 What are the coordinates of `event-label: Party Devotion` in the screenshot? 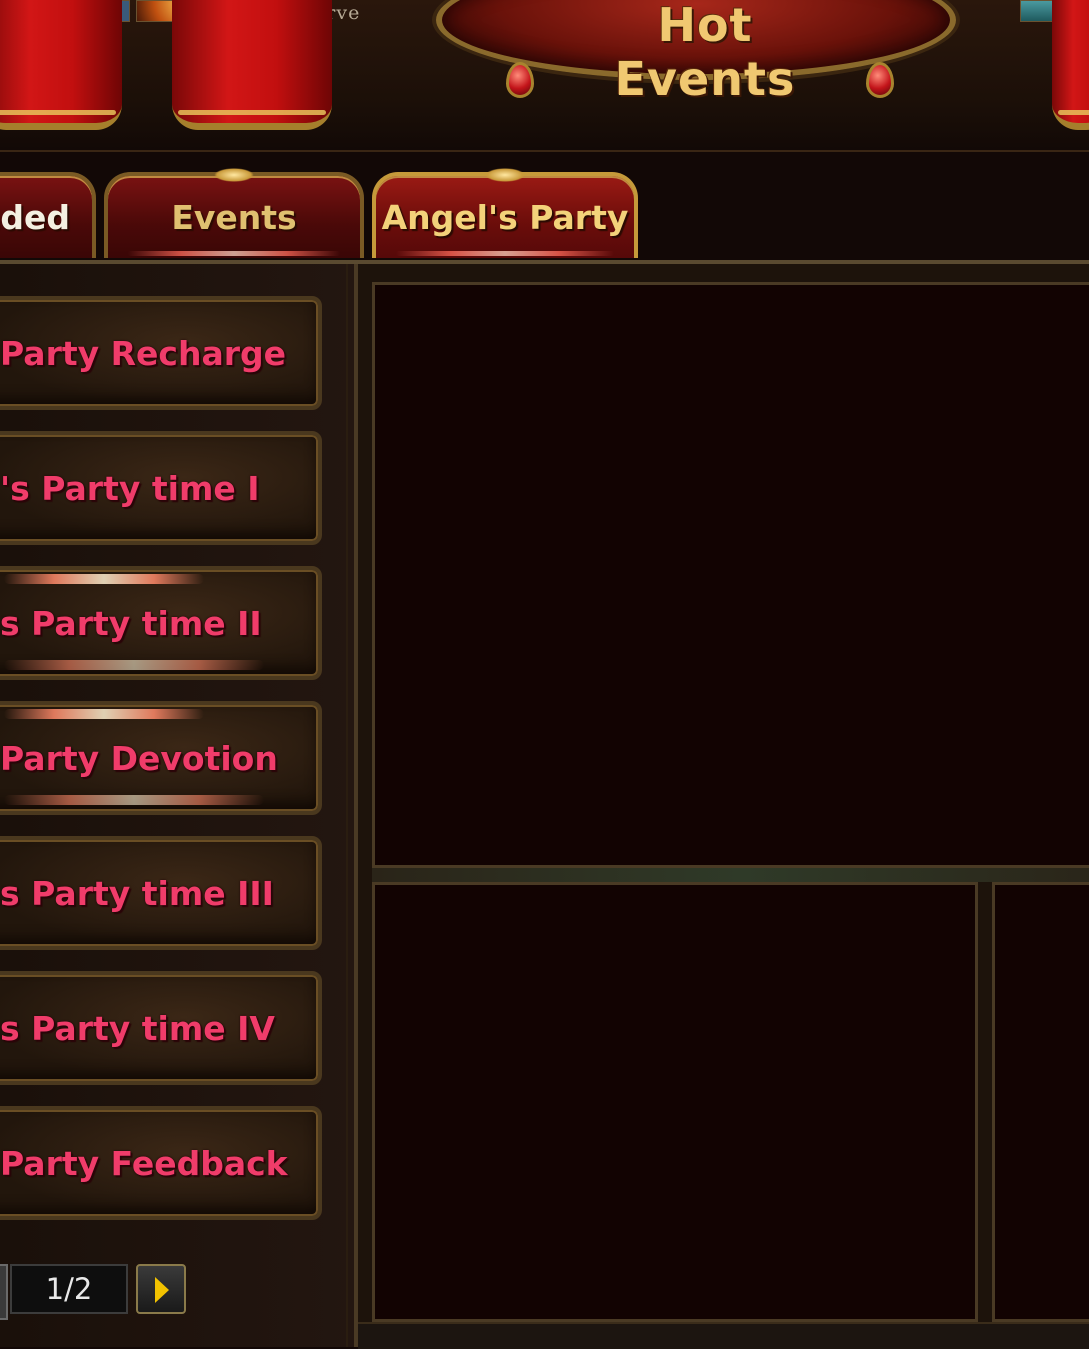 It's located at (139, 758).